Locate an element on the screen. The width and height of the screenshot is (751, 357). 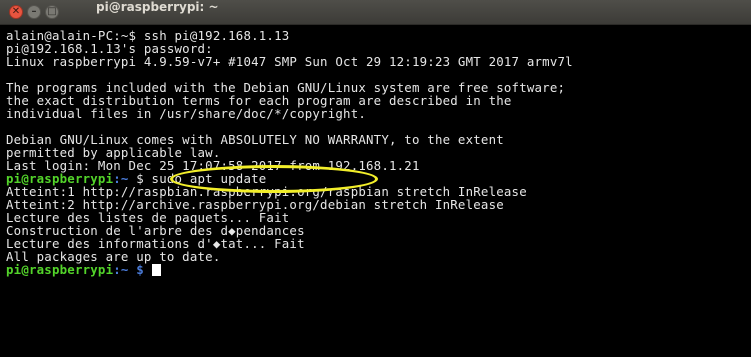
close-icon: ✕ is located at coordinates (16, 11).